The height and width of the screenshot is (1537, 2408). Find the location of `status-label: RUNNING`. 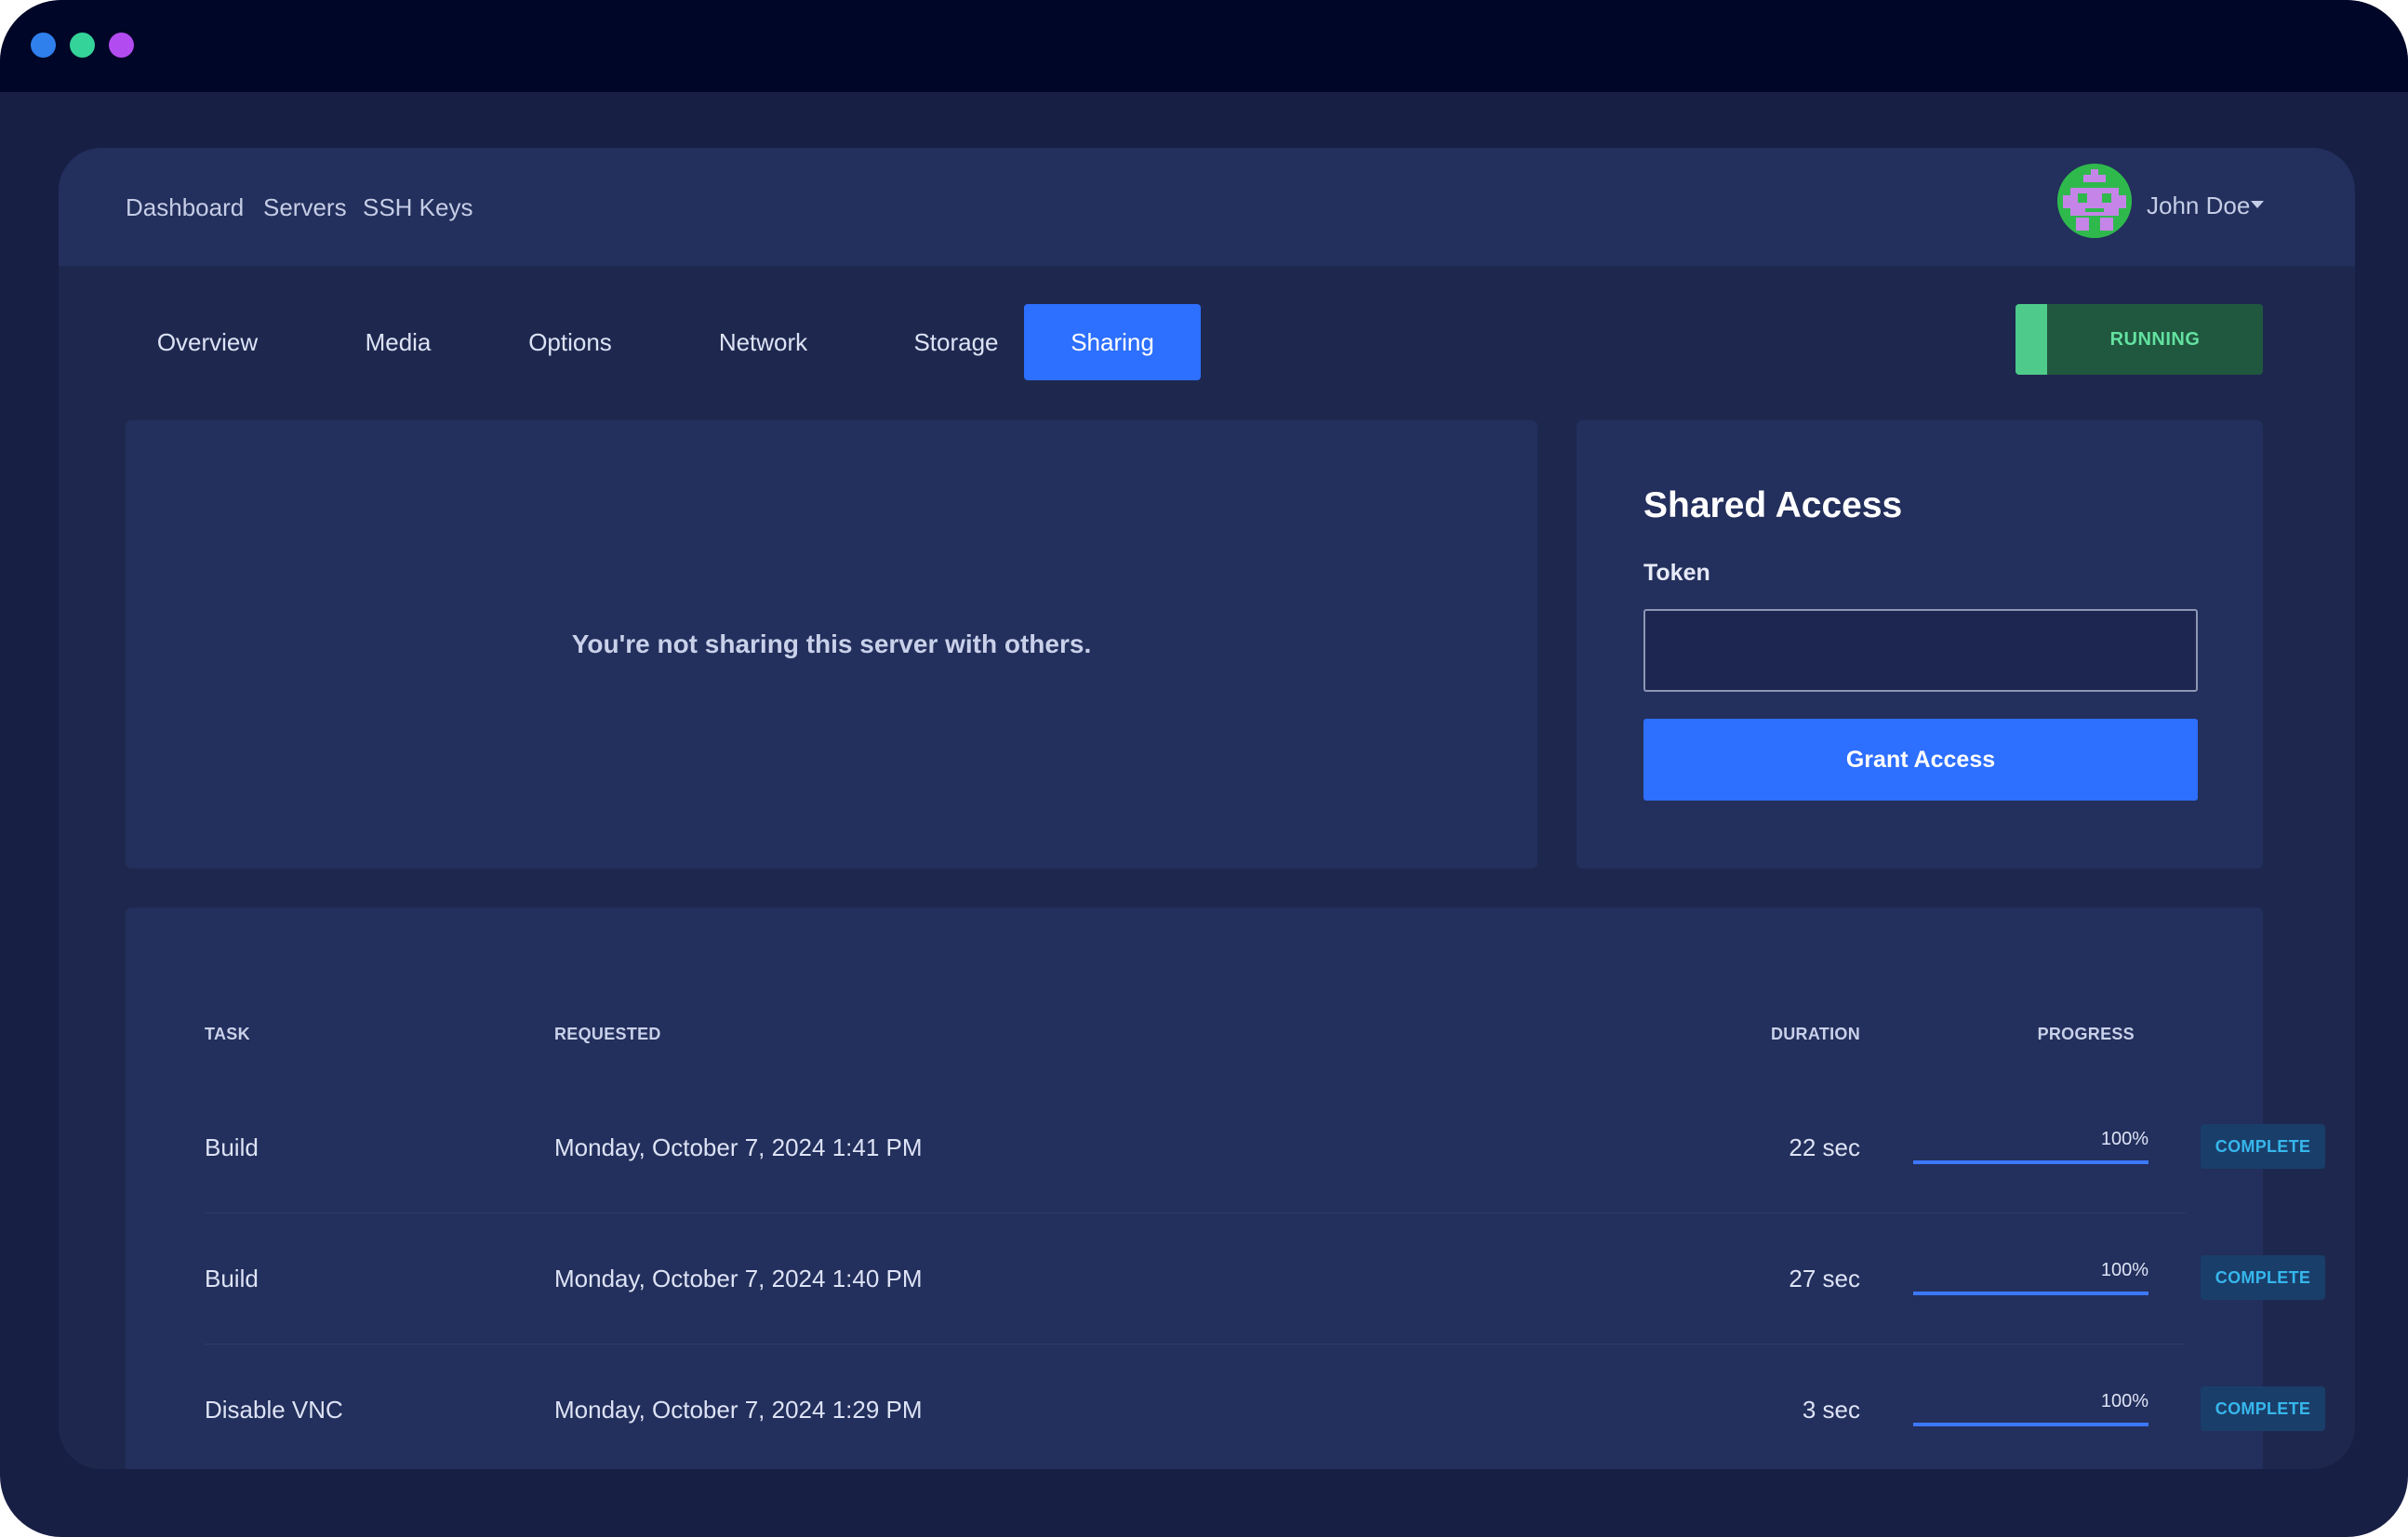

status-label: RUNNING is located at coordinates (2155, 339).